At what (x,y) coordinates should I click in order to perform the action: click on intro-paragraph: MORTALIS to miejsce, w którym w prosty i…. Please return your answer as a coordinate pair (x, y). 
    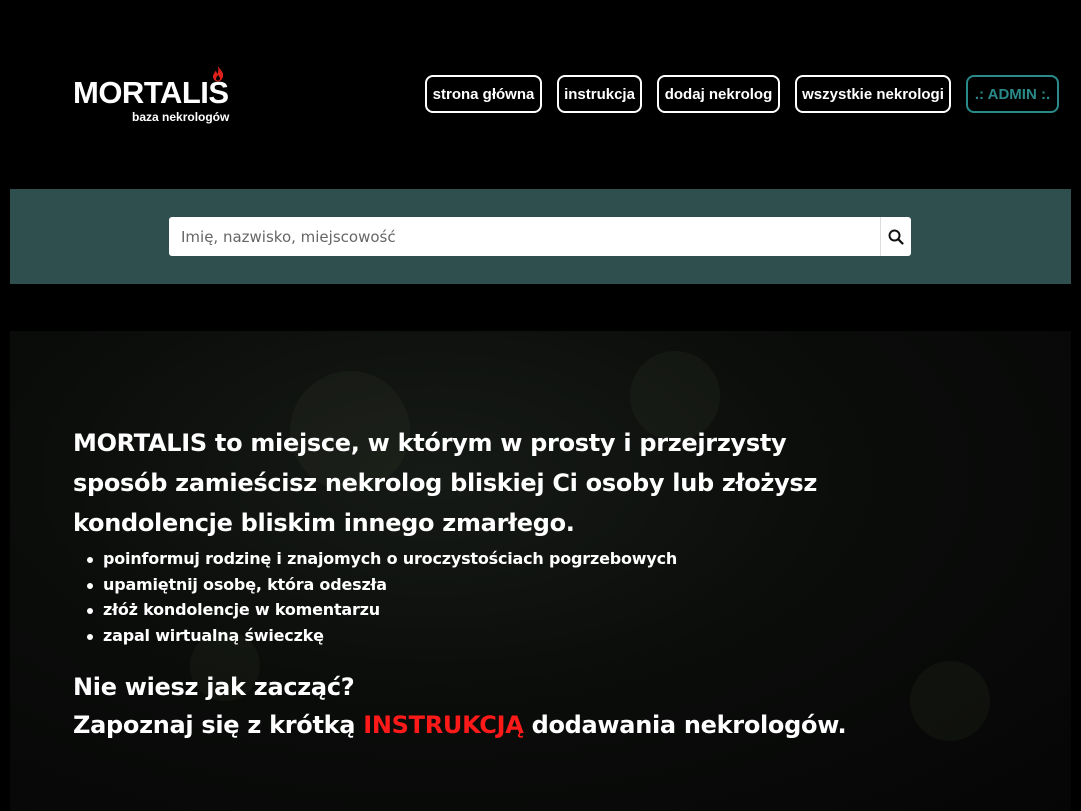
    Looking at the image, I should click on (445, 483).